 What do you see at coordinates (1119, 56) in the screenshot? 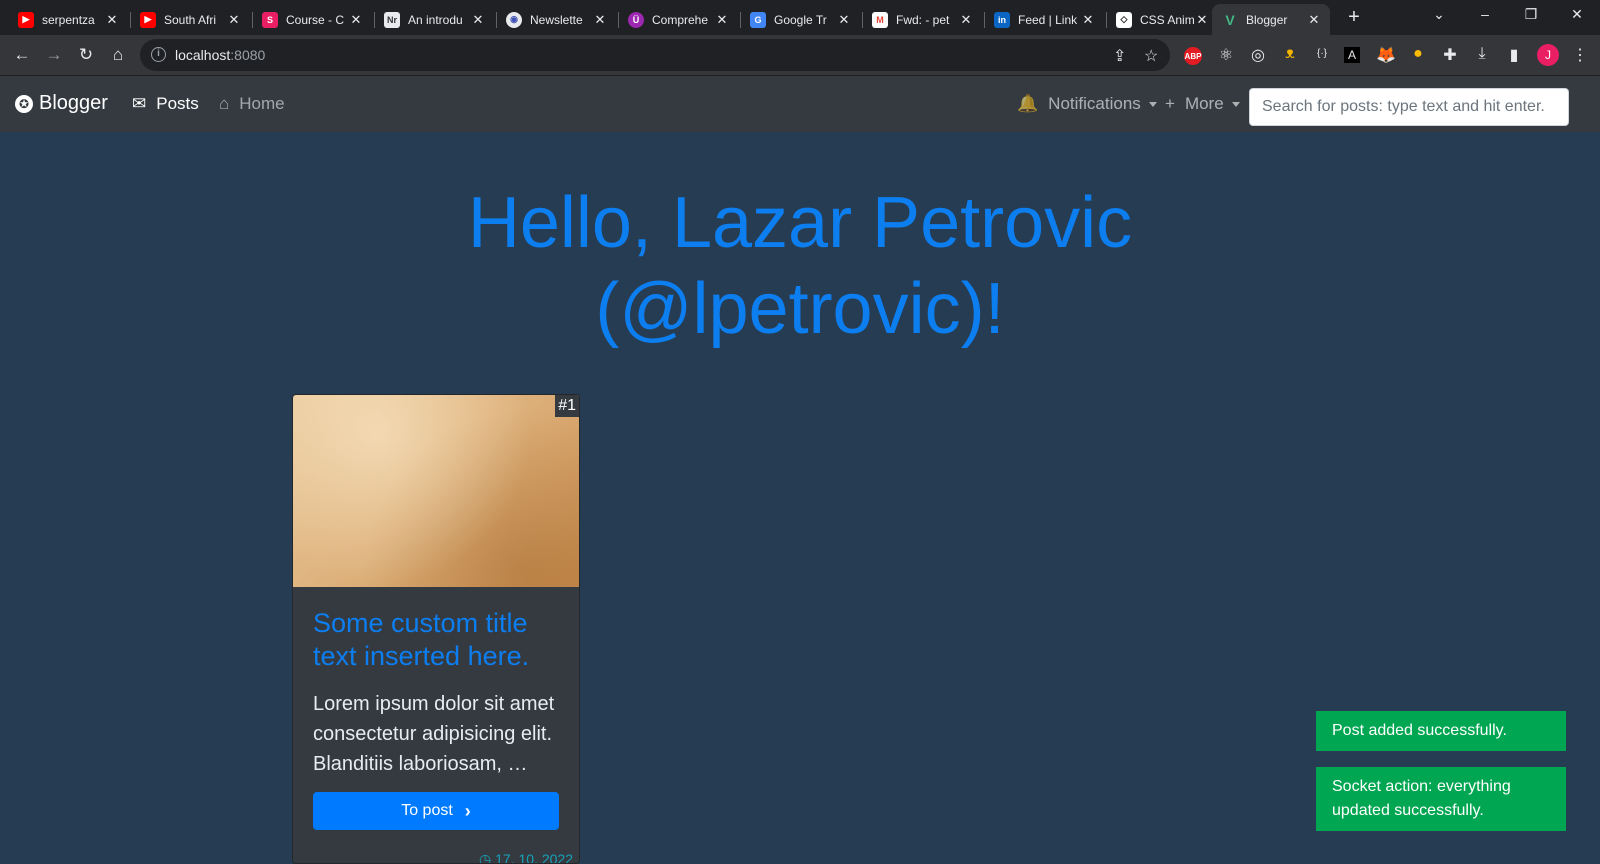
I see `share-icon: ⇪` at bounding box center [1119, 56].